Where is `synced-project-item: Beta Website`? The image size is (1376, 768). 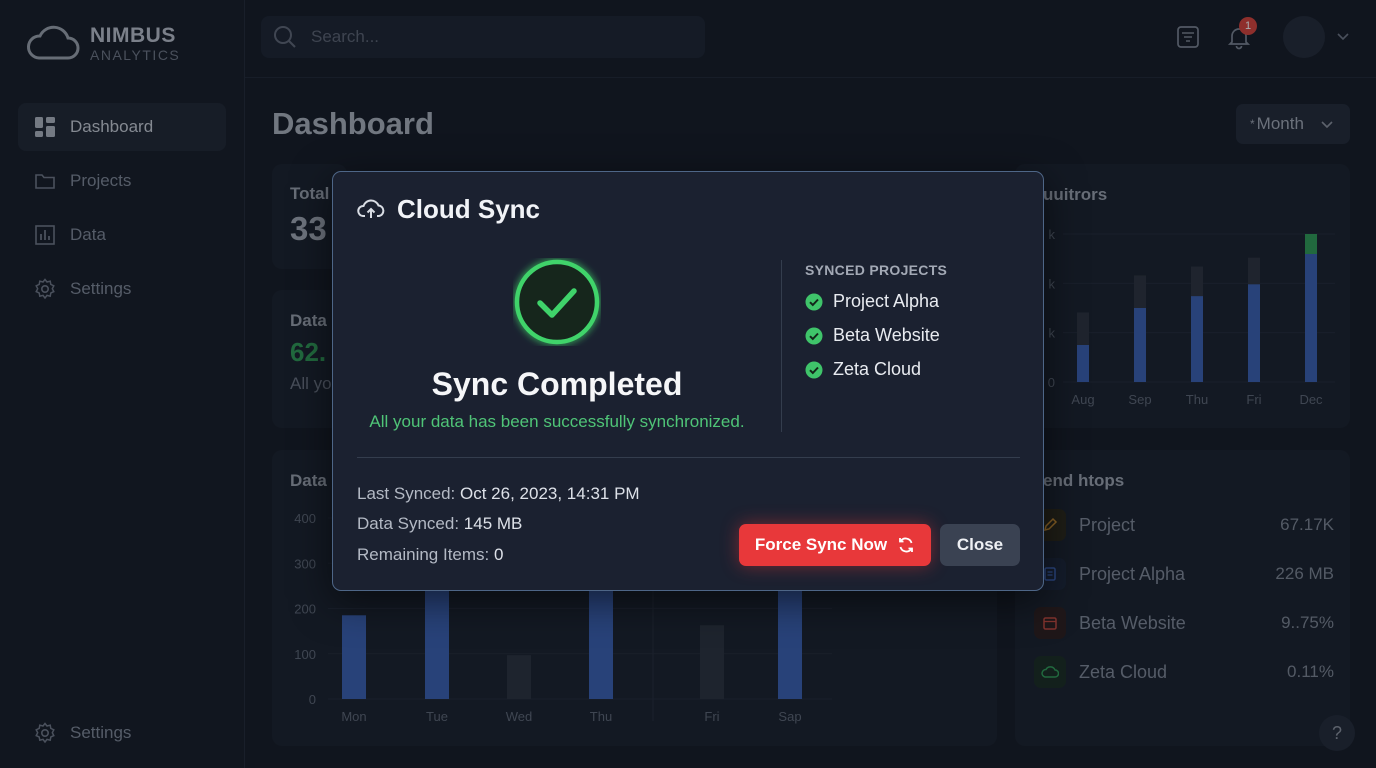 synced-project-item: Beta Website is located at coordinates (872, 335).